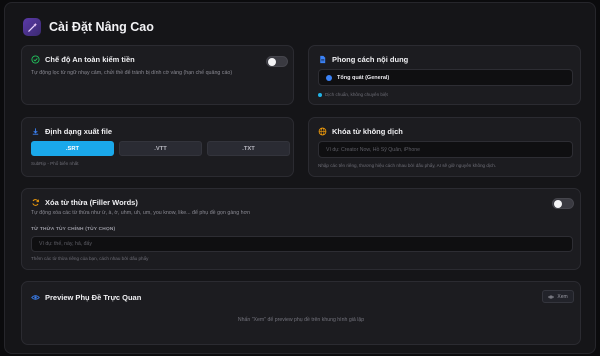 The image size is (600, 356). I want to click on format-txt-button: .TXT, so click(248, 148).